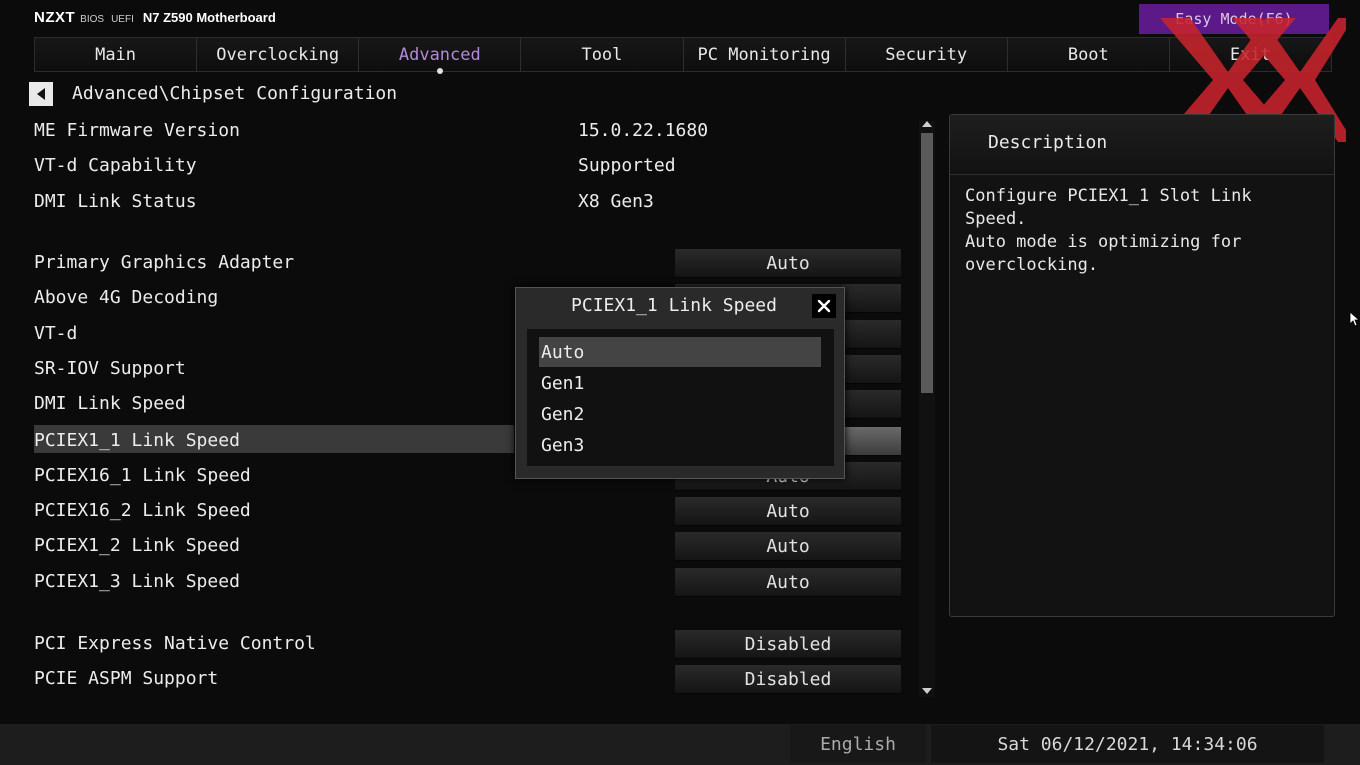 The width and height of the screenshot is (1360, 765). What do you see at coordinates (122, 19) in the screenshot?
I see `uefi-label: UEFI` at bounding box center [122, 19].